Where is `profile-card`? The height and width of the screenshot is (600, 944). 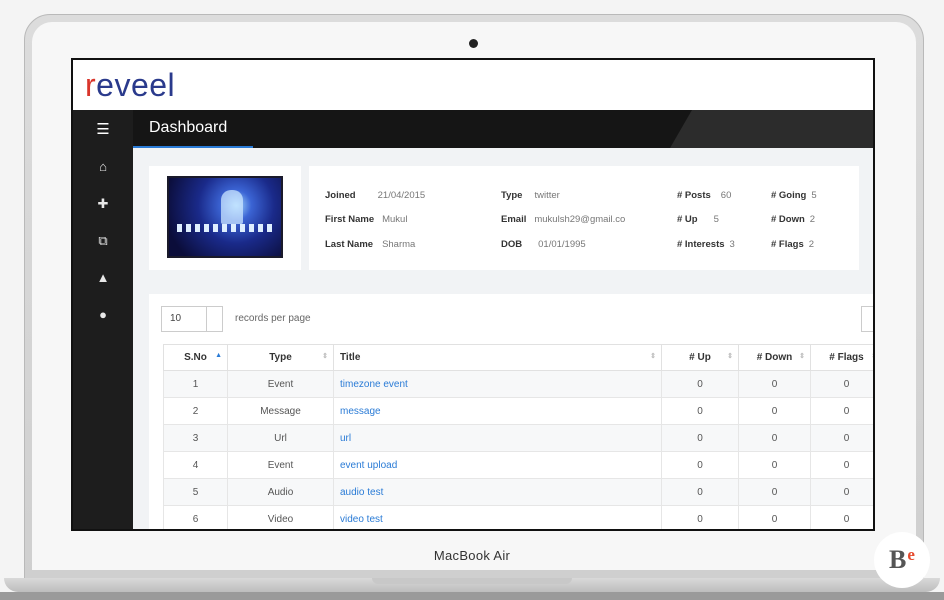
profile-card is located at coordinates (225, 218).